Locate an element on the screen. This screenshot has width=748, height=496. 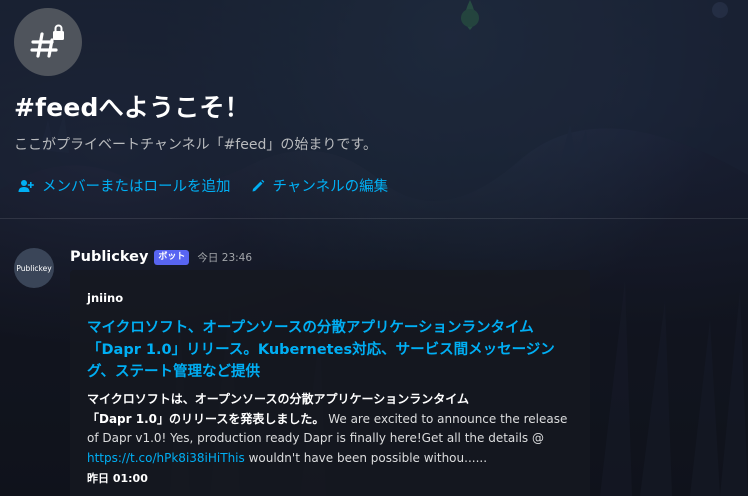
message-header: Publickey ボット 今日 23:46 is located at coordinates (161, 257).